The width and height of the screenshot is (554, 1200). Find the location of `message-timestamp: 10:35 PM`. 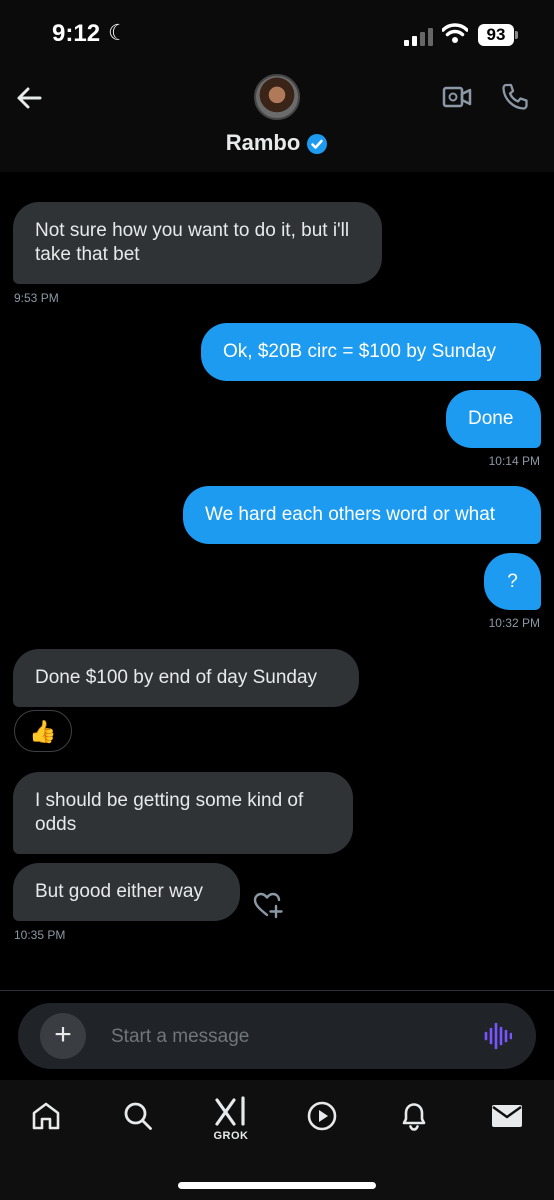

message-timestamp: 10:35 PM is located at coordinates (40, 935).